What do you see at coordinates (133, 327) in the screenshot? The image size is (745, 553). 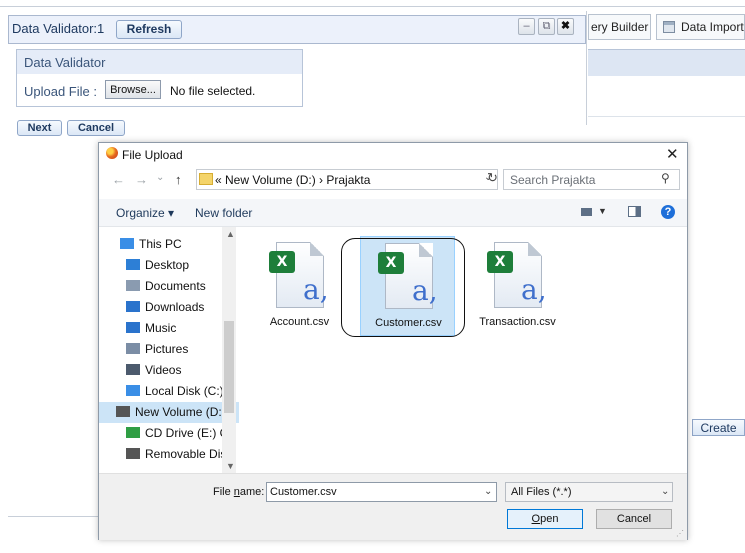 I see `music-icon` at bounding box center [133, 327].